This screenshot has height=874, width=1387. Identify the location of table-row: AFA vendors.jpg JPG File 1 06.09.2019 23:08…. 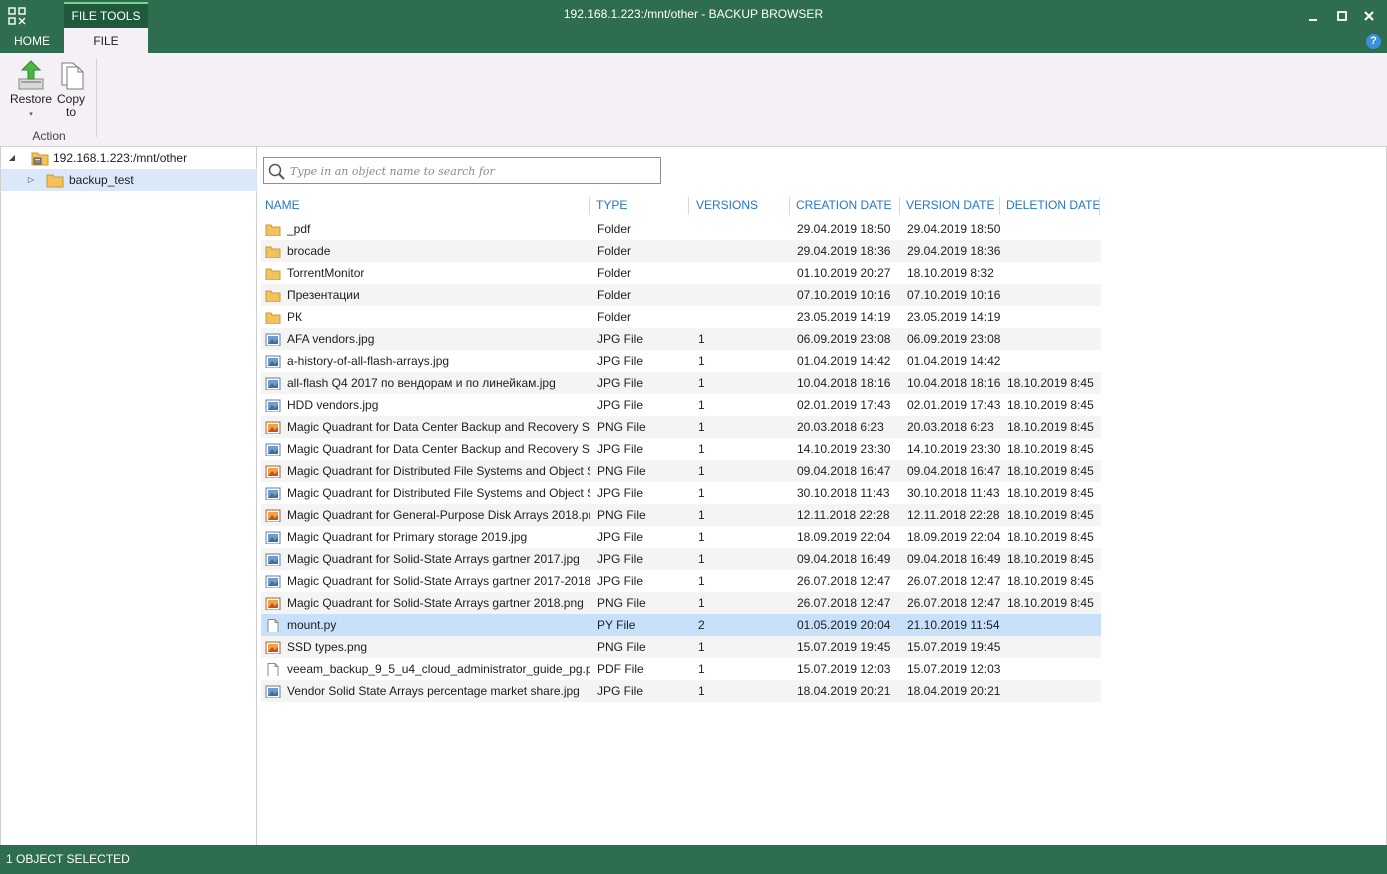
(681, 339).